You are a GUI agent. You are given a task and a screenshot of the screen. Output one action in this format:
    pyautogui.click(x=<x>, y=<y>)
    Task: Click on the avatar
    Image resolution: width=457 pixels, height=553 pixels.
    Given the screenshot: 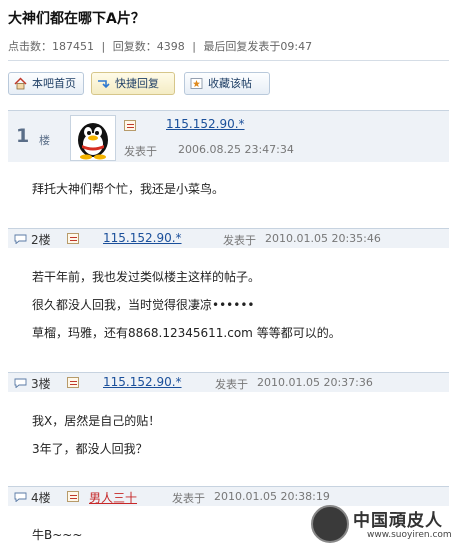 What is the action you would take?
    pyautogui.click(x=93, y=138)
    